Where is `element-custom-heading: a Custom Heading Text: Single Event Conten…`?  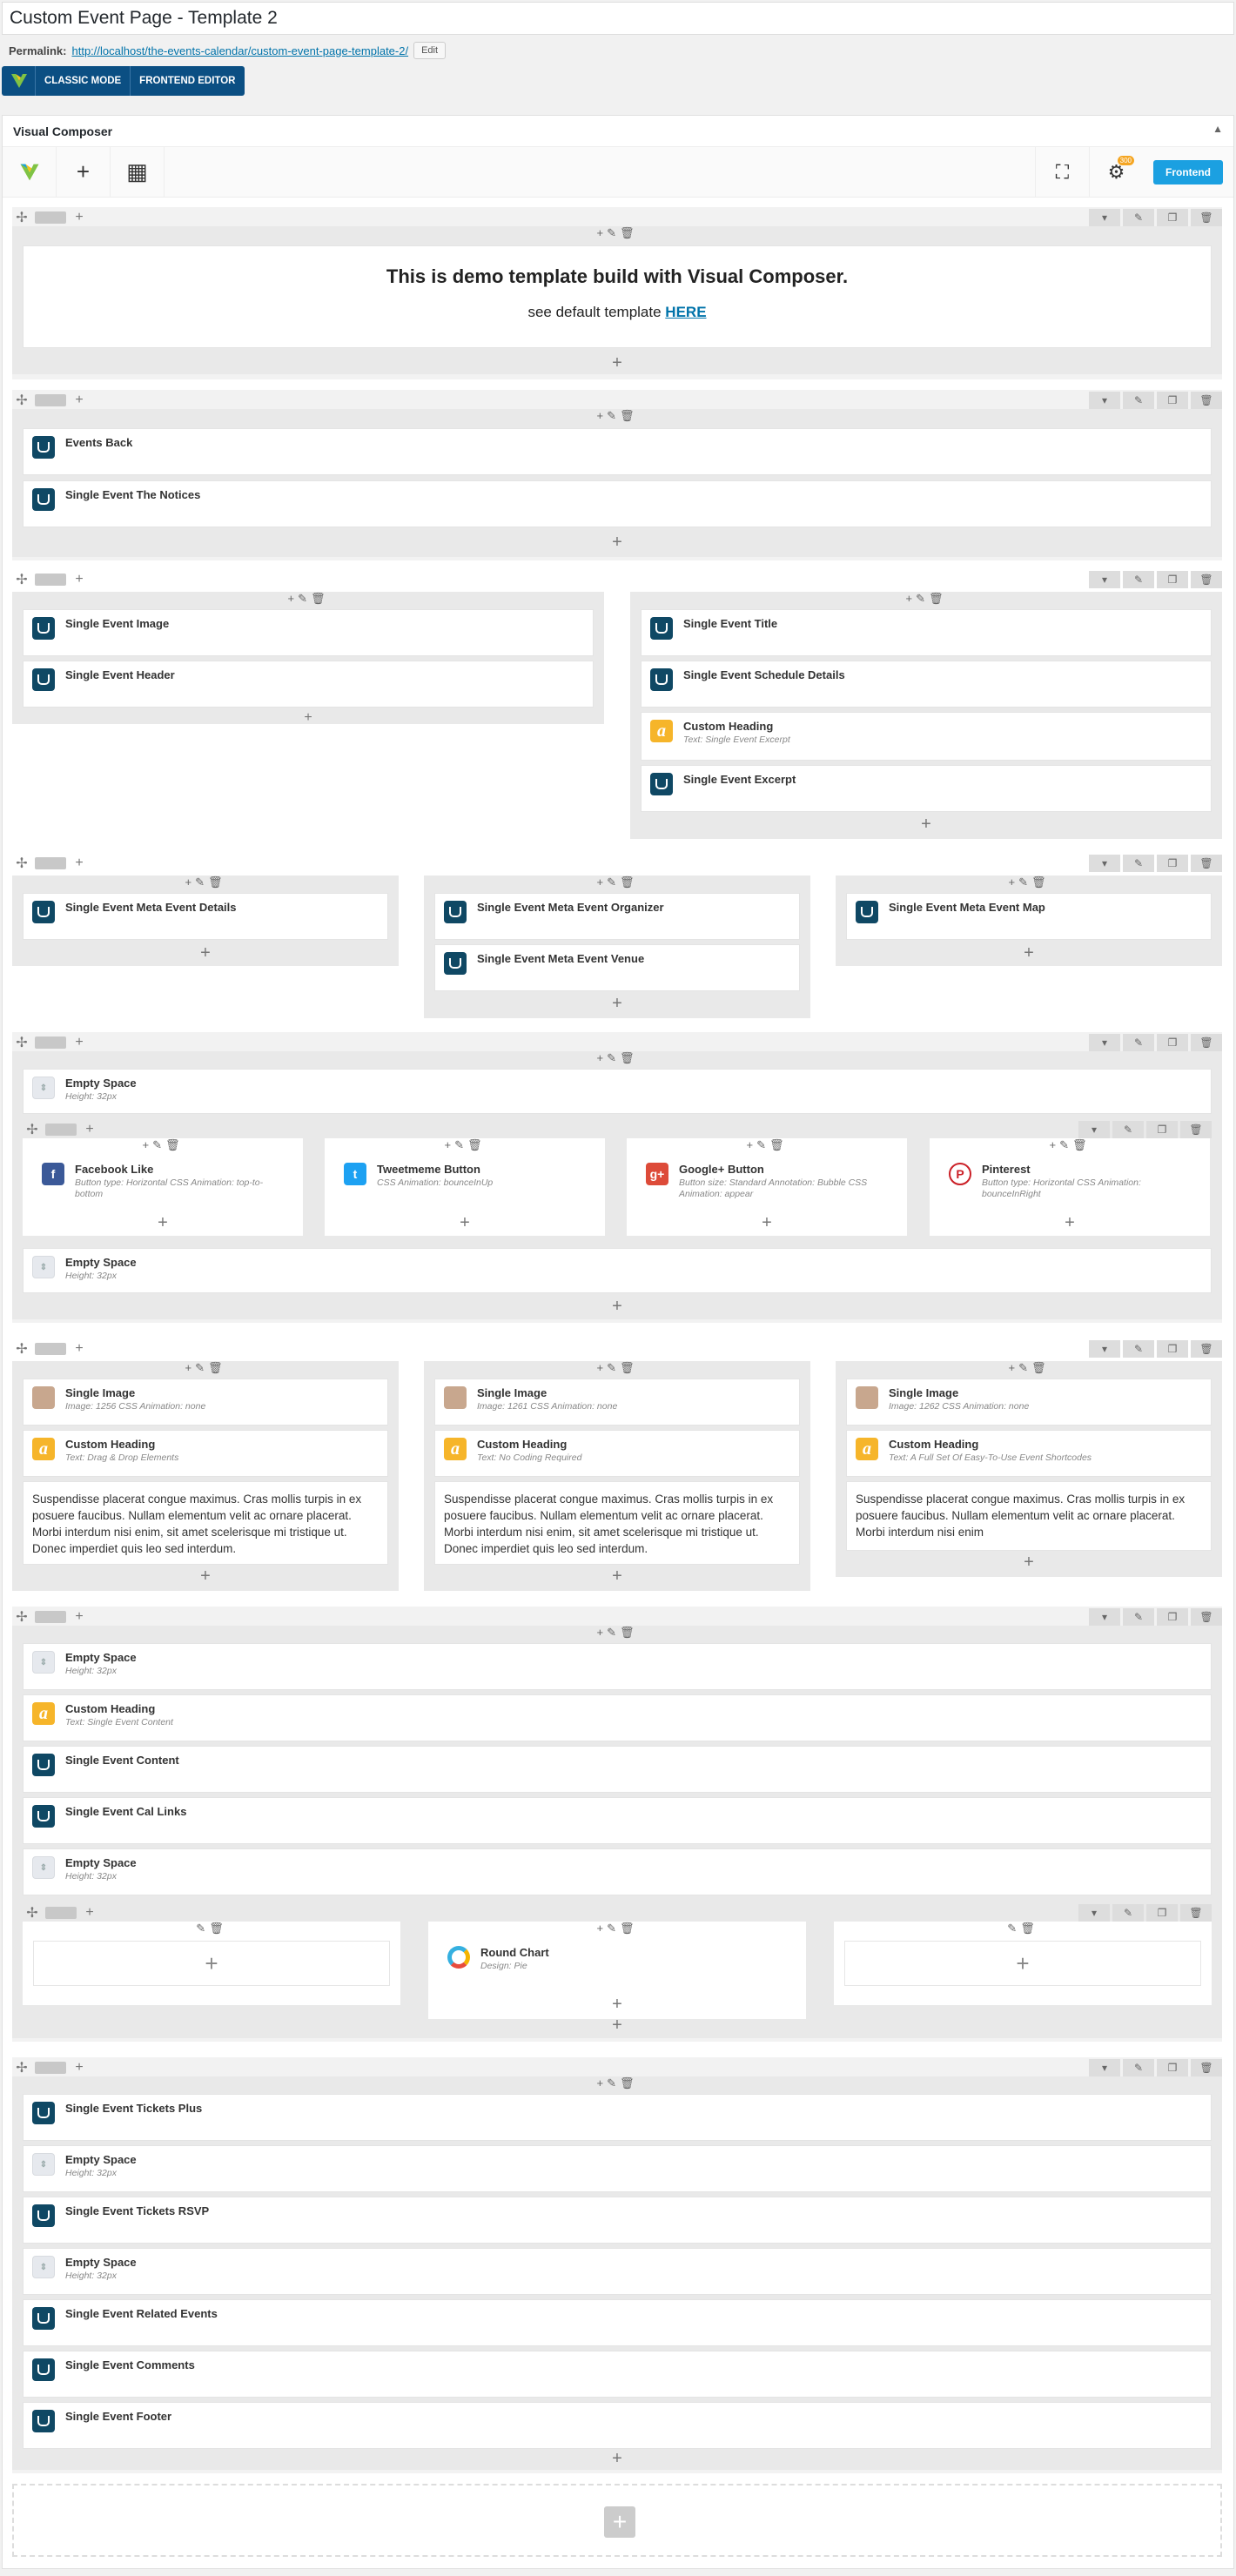 element-custom-heading: a Custom Heading Text: Single Event Conten… is located at coordinates (617, 1717).